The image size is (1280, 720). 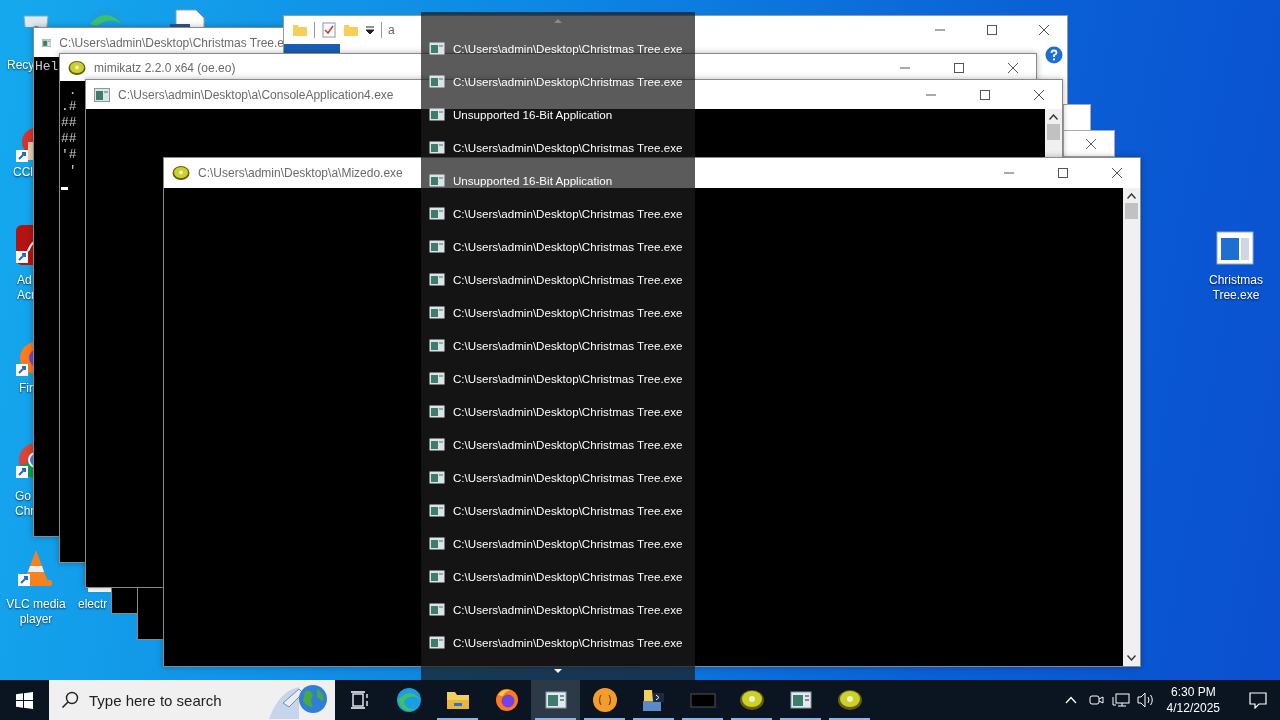 What do you see at coordinates (1054, 55) in the screenshot?
I see `help-icon` at bounding box center [1054, 55].